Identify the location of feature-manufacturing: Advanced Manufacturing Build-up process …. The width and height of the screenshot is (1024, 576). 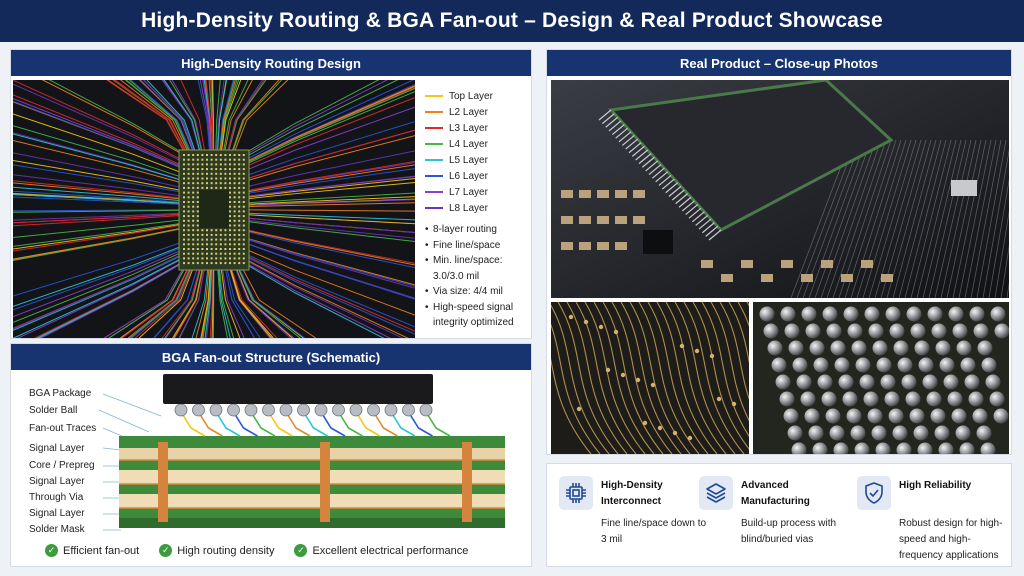
(774, 518).